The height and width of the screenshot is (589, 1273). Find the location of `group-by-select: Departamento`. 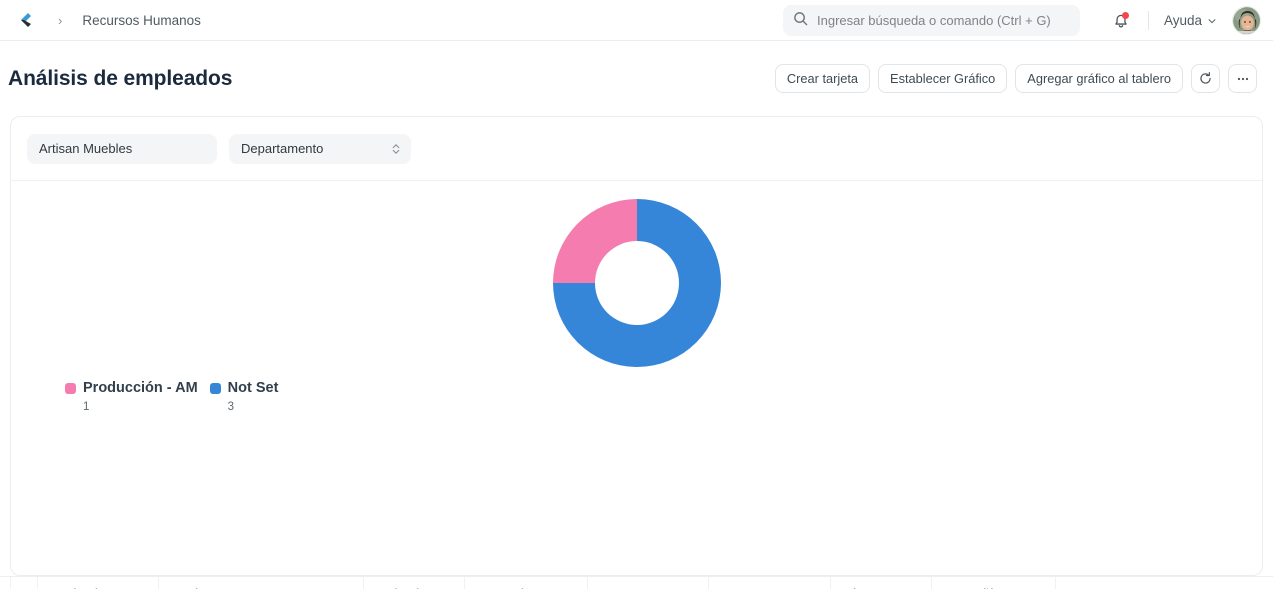

group-by-select: Departamento is located at coordinates (320, 148).